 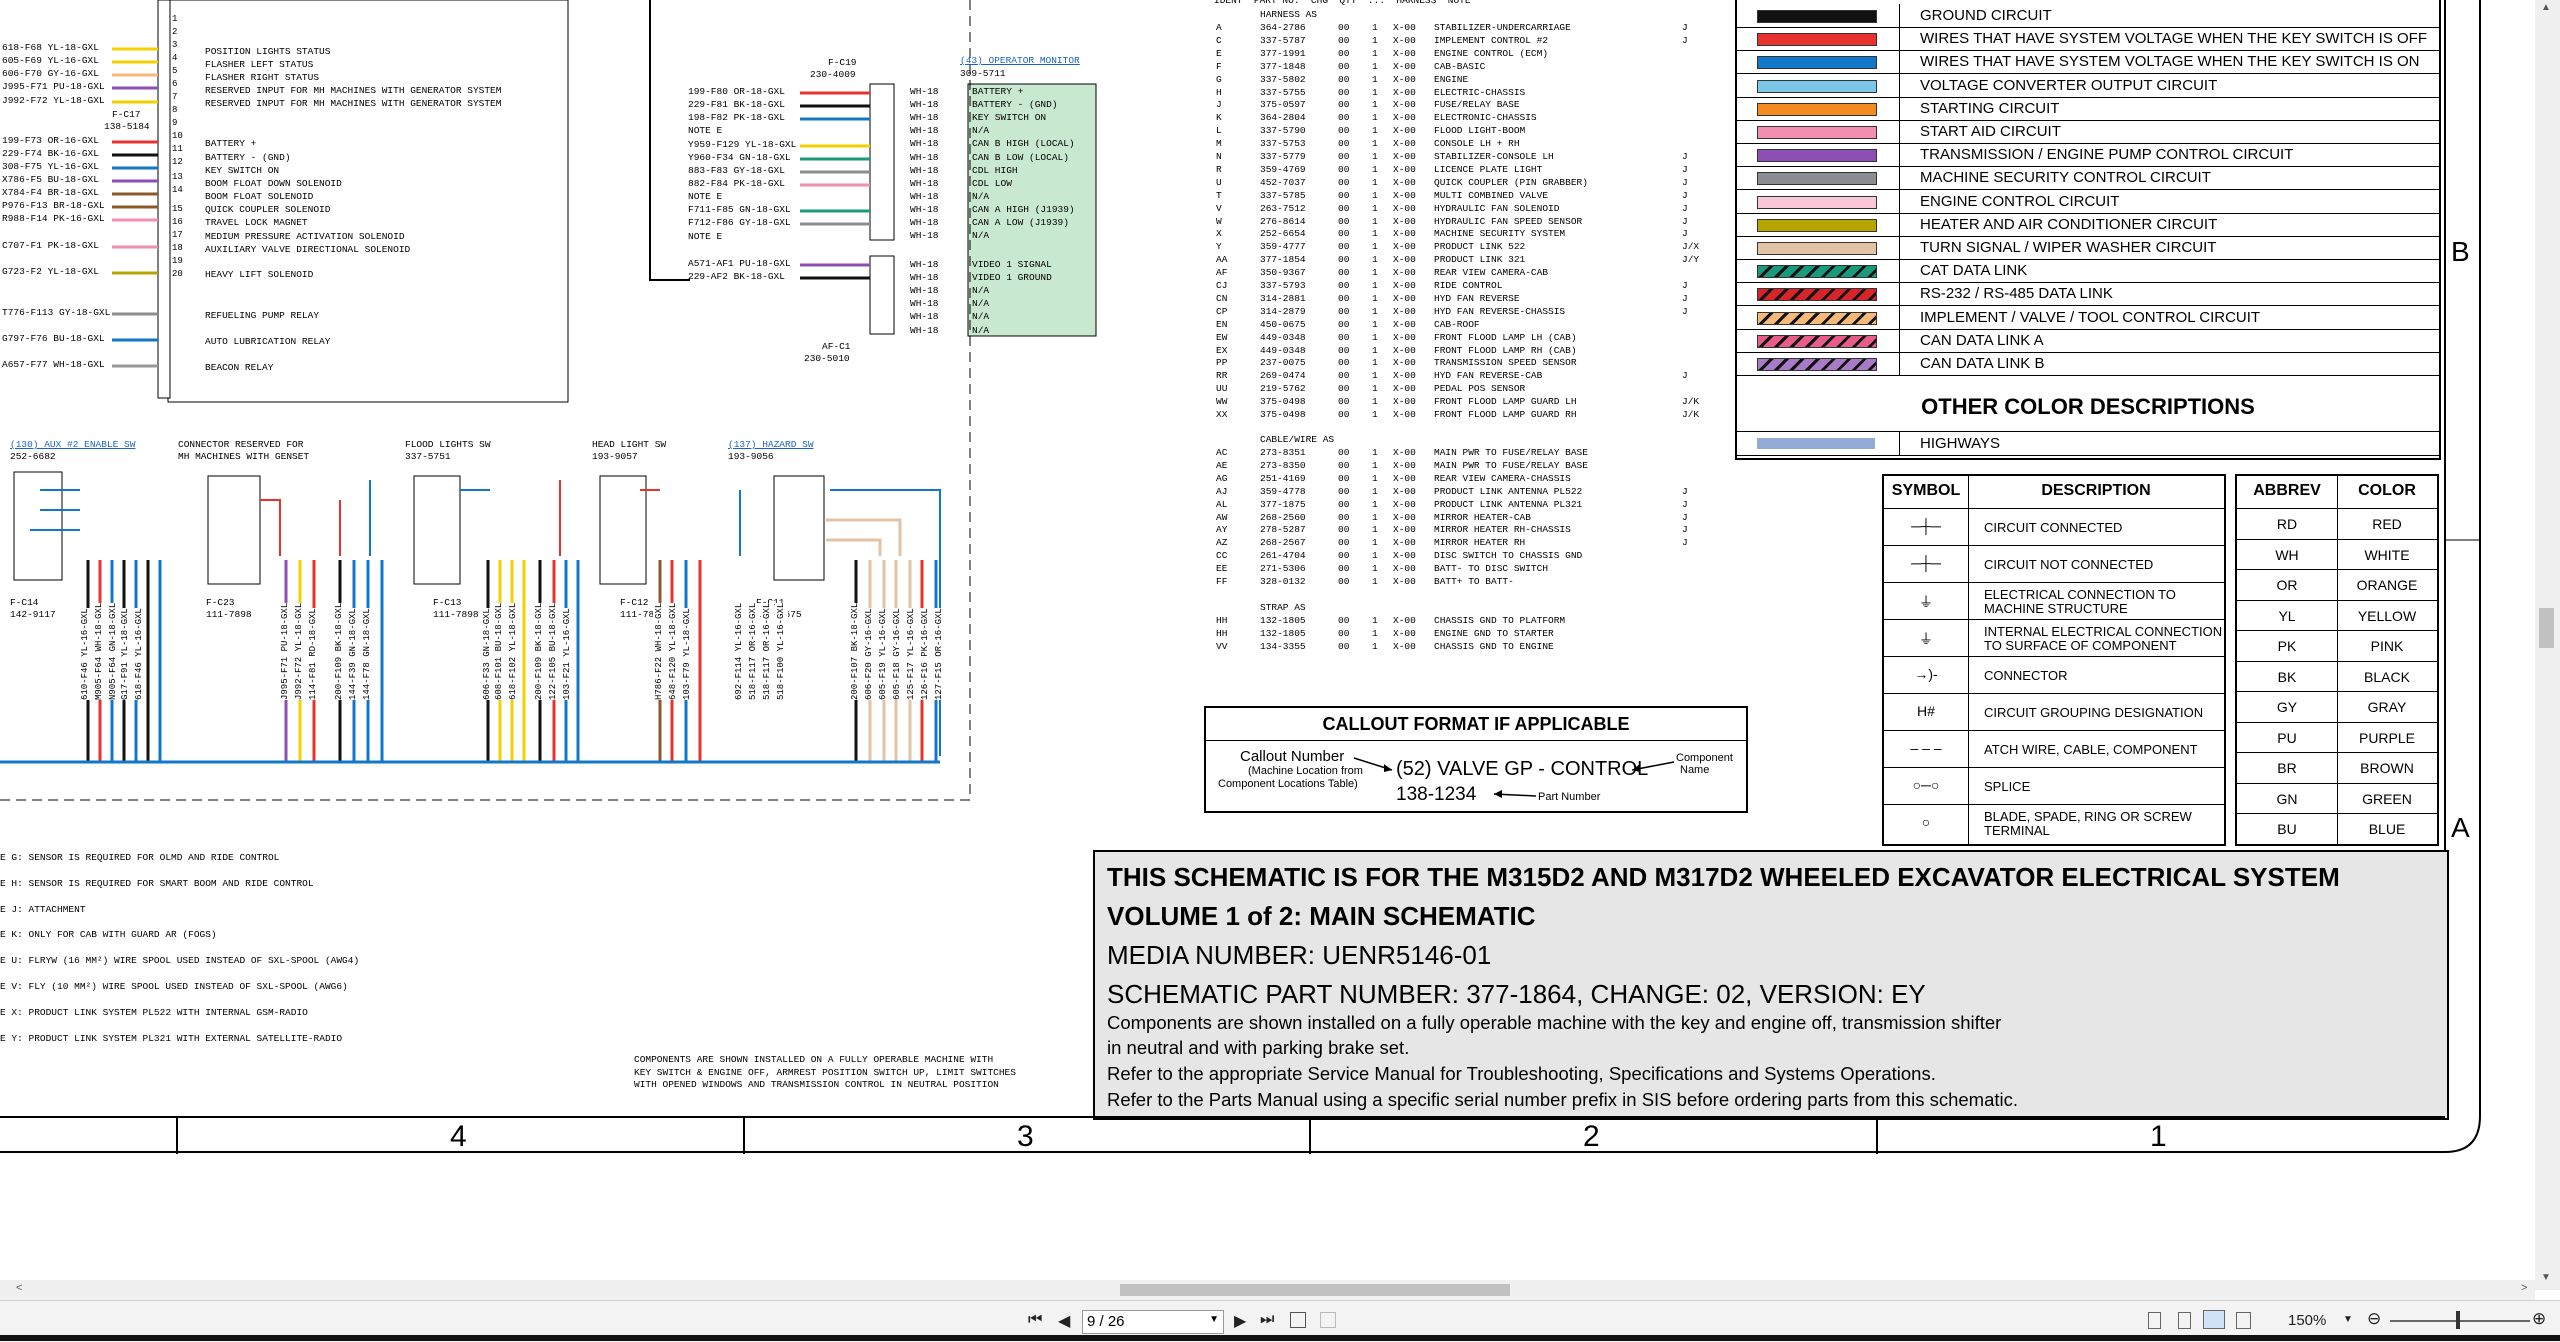 What do you see at coordinates (1468, 285) in the screenshot?
I see `harness-description: RIDE CONTROL` at bounding box center [1468, 285].